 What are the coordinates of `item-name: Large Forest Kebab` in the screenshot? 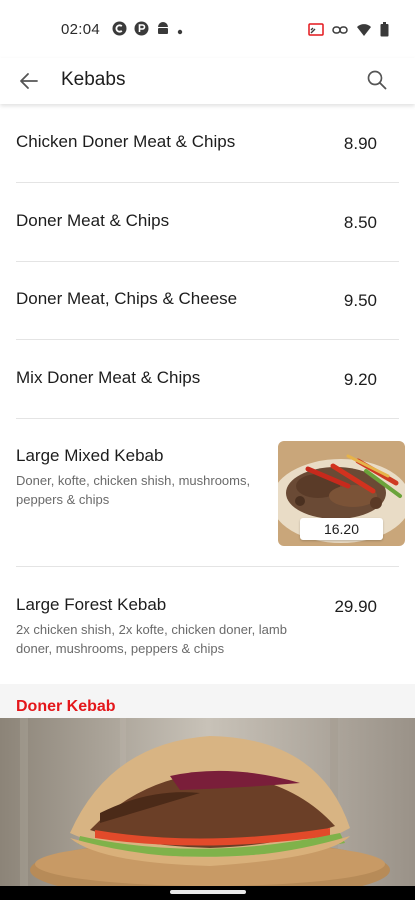 It's located at (91, 604).